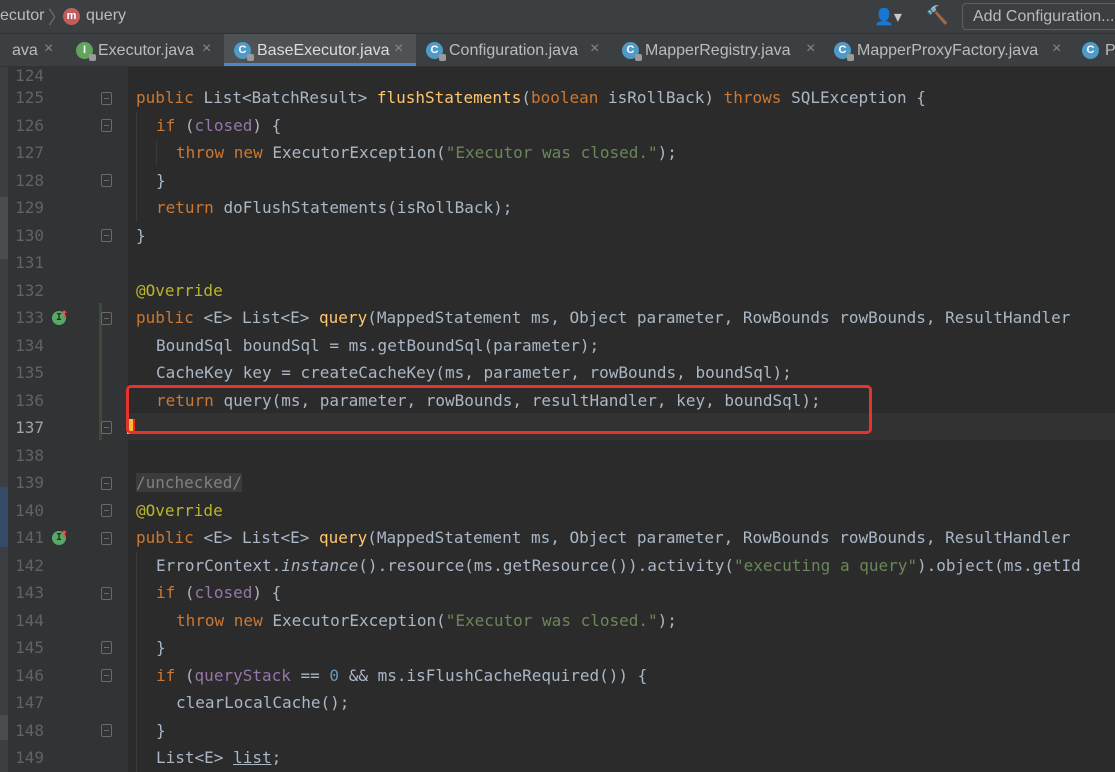 This screenshot has height=772, width=1115. Describe the element at coordinates (1110, 50) in the screenshot. I see `tab-label: Pl` at that location.